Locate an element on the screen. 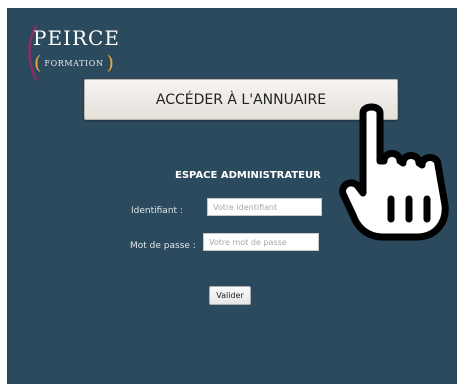  logo: PEIRCE ( FORMATION ) is located at coordinates (85, 52).